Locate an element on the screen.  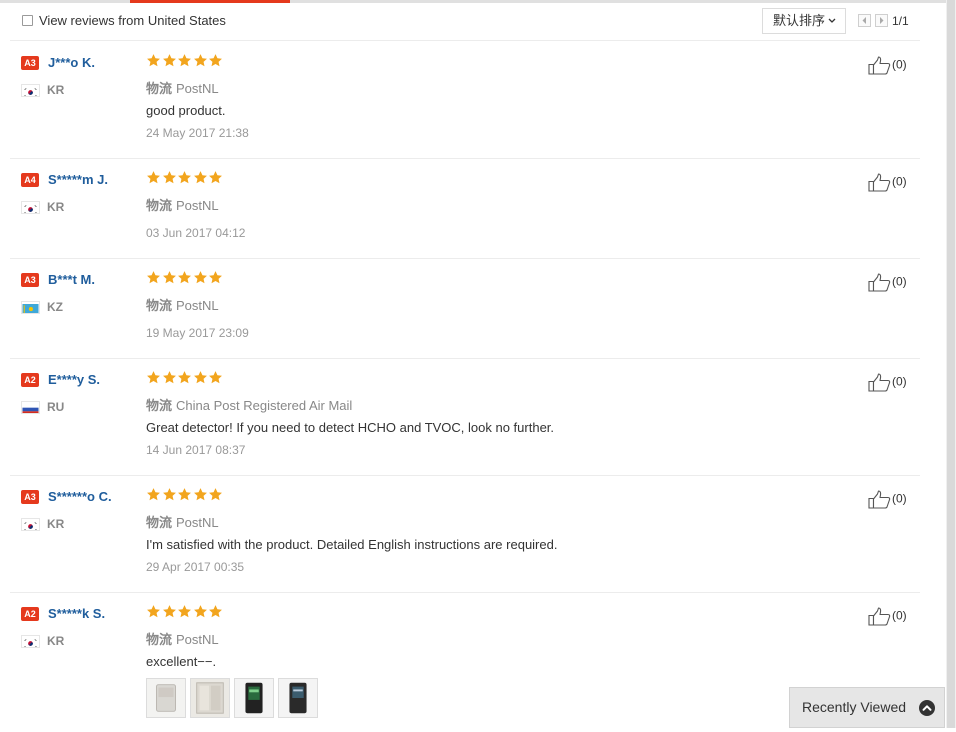
reviewer-name: S*****m J. is located at coordinates (78, 179).